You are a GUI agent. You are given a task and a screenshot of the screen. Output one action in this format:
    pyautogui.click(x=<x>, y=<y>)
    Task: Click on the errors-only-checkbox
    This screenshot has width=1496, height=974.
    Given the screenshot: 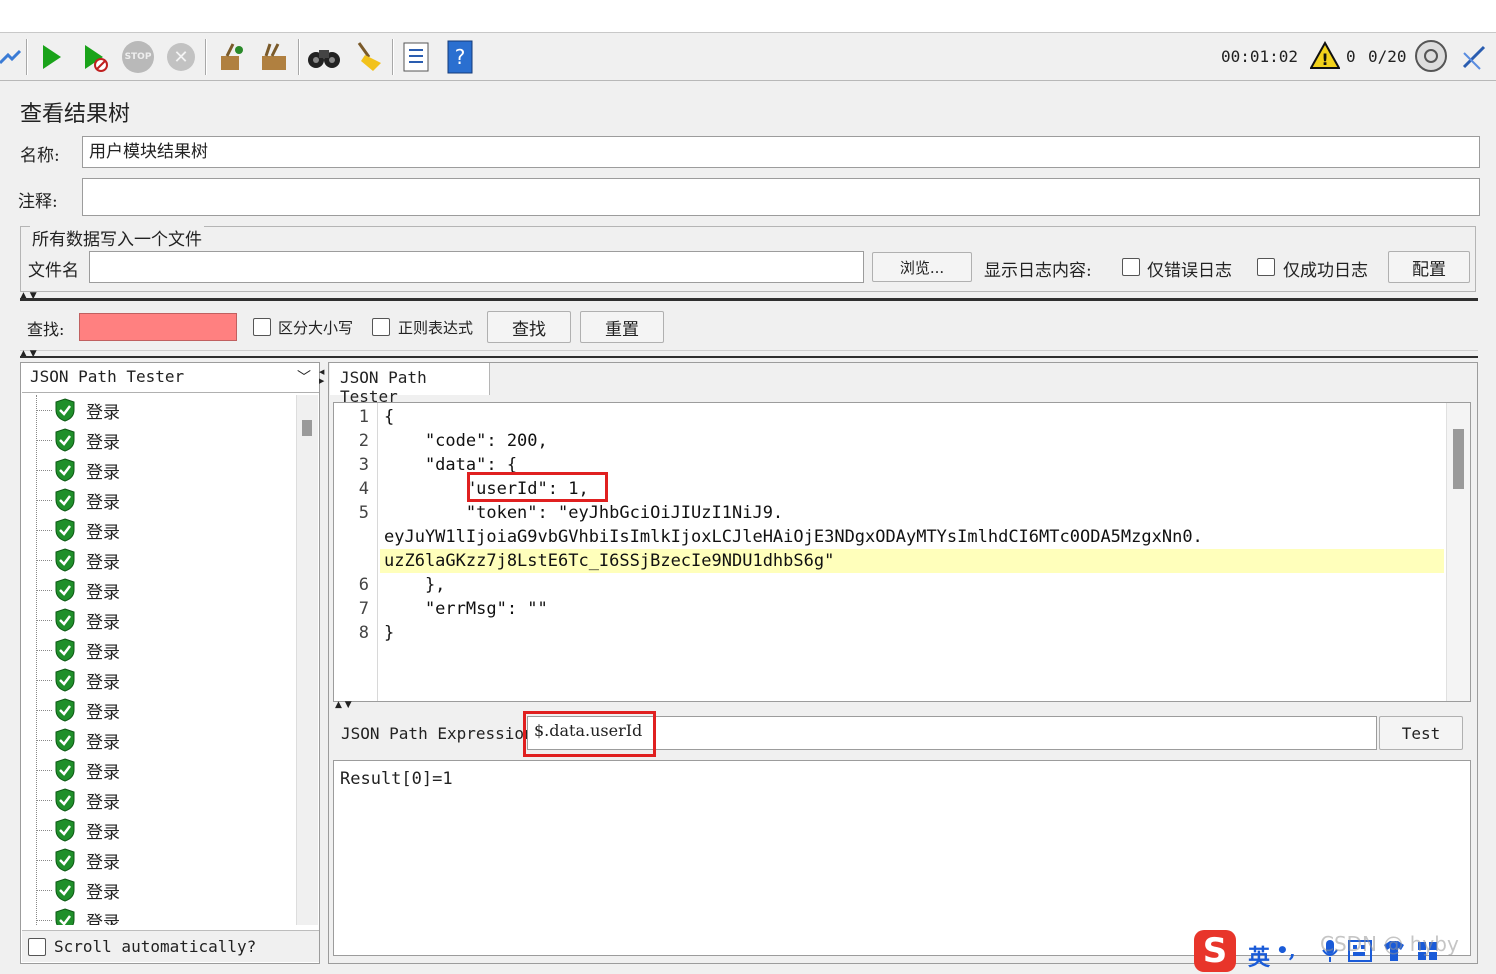 What is the action you would take?
    pyautogui.click(x=1131, y=267)
    